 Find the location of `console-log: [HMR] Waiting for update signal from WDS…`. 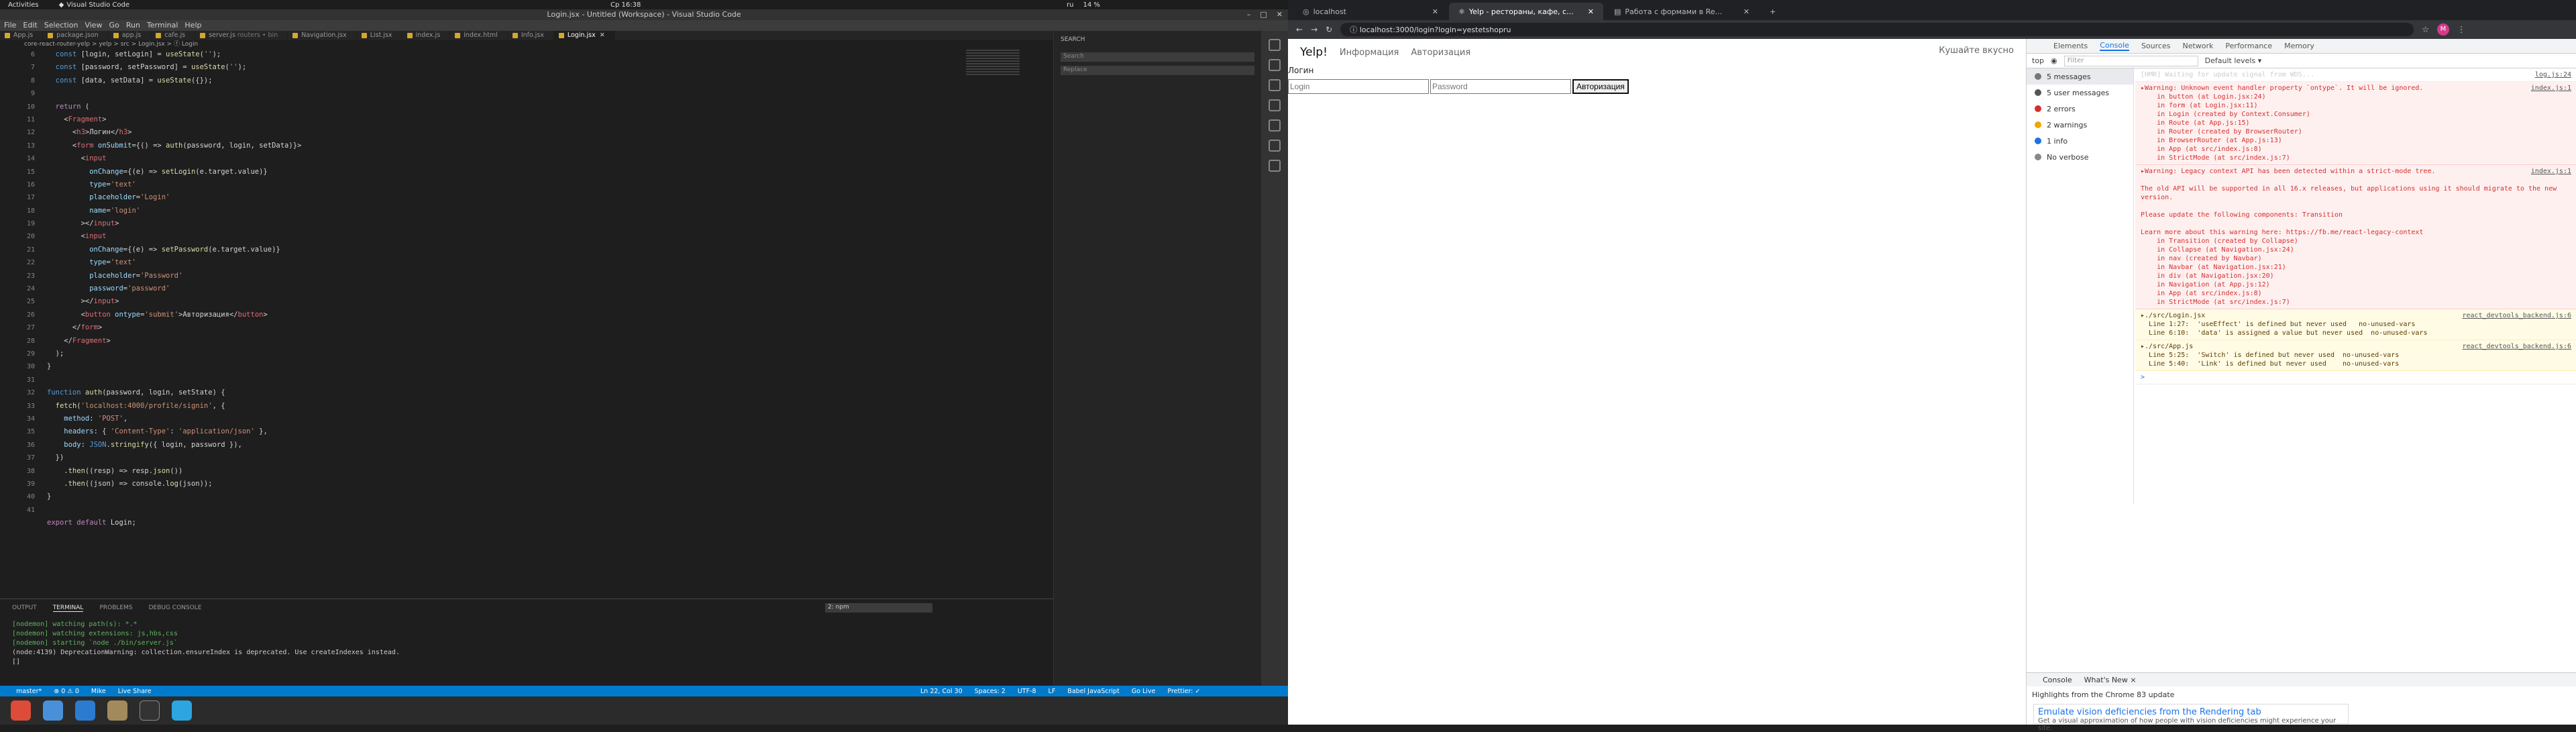

console-log: [HMR] Waiting for update signal from WDS… is located at coordinates (2355, 286).